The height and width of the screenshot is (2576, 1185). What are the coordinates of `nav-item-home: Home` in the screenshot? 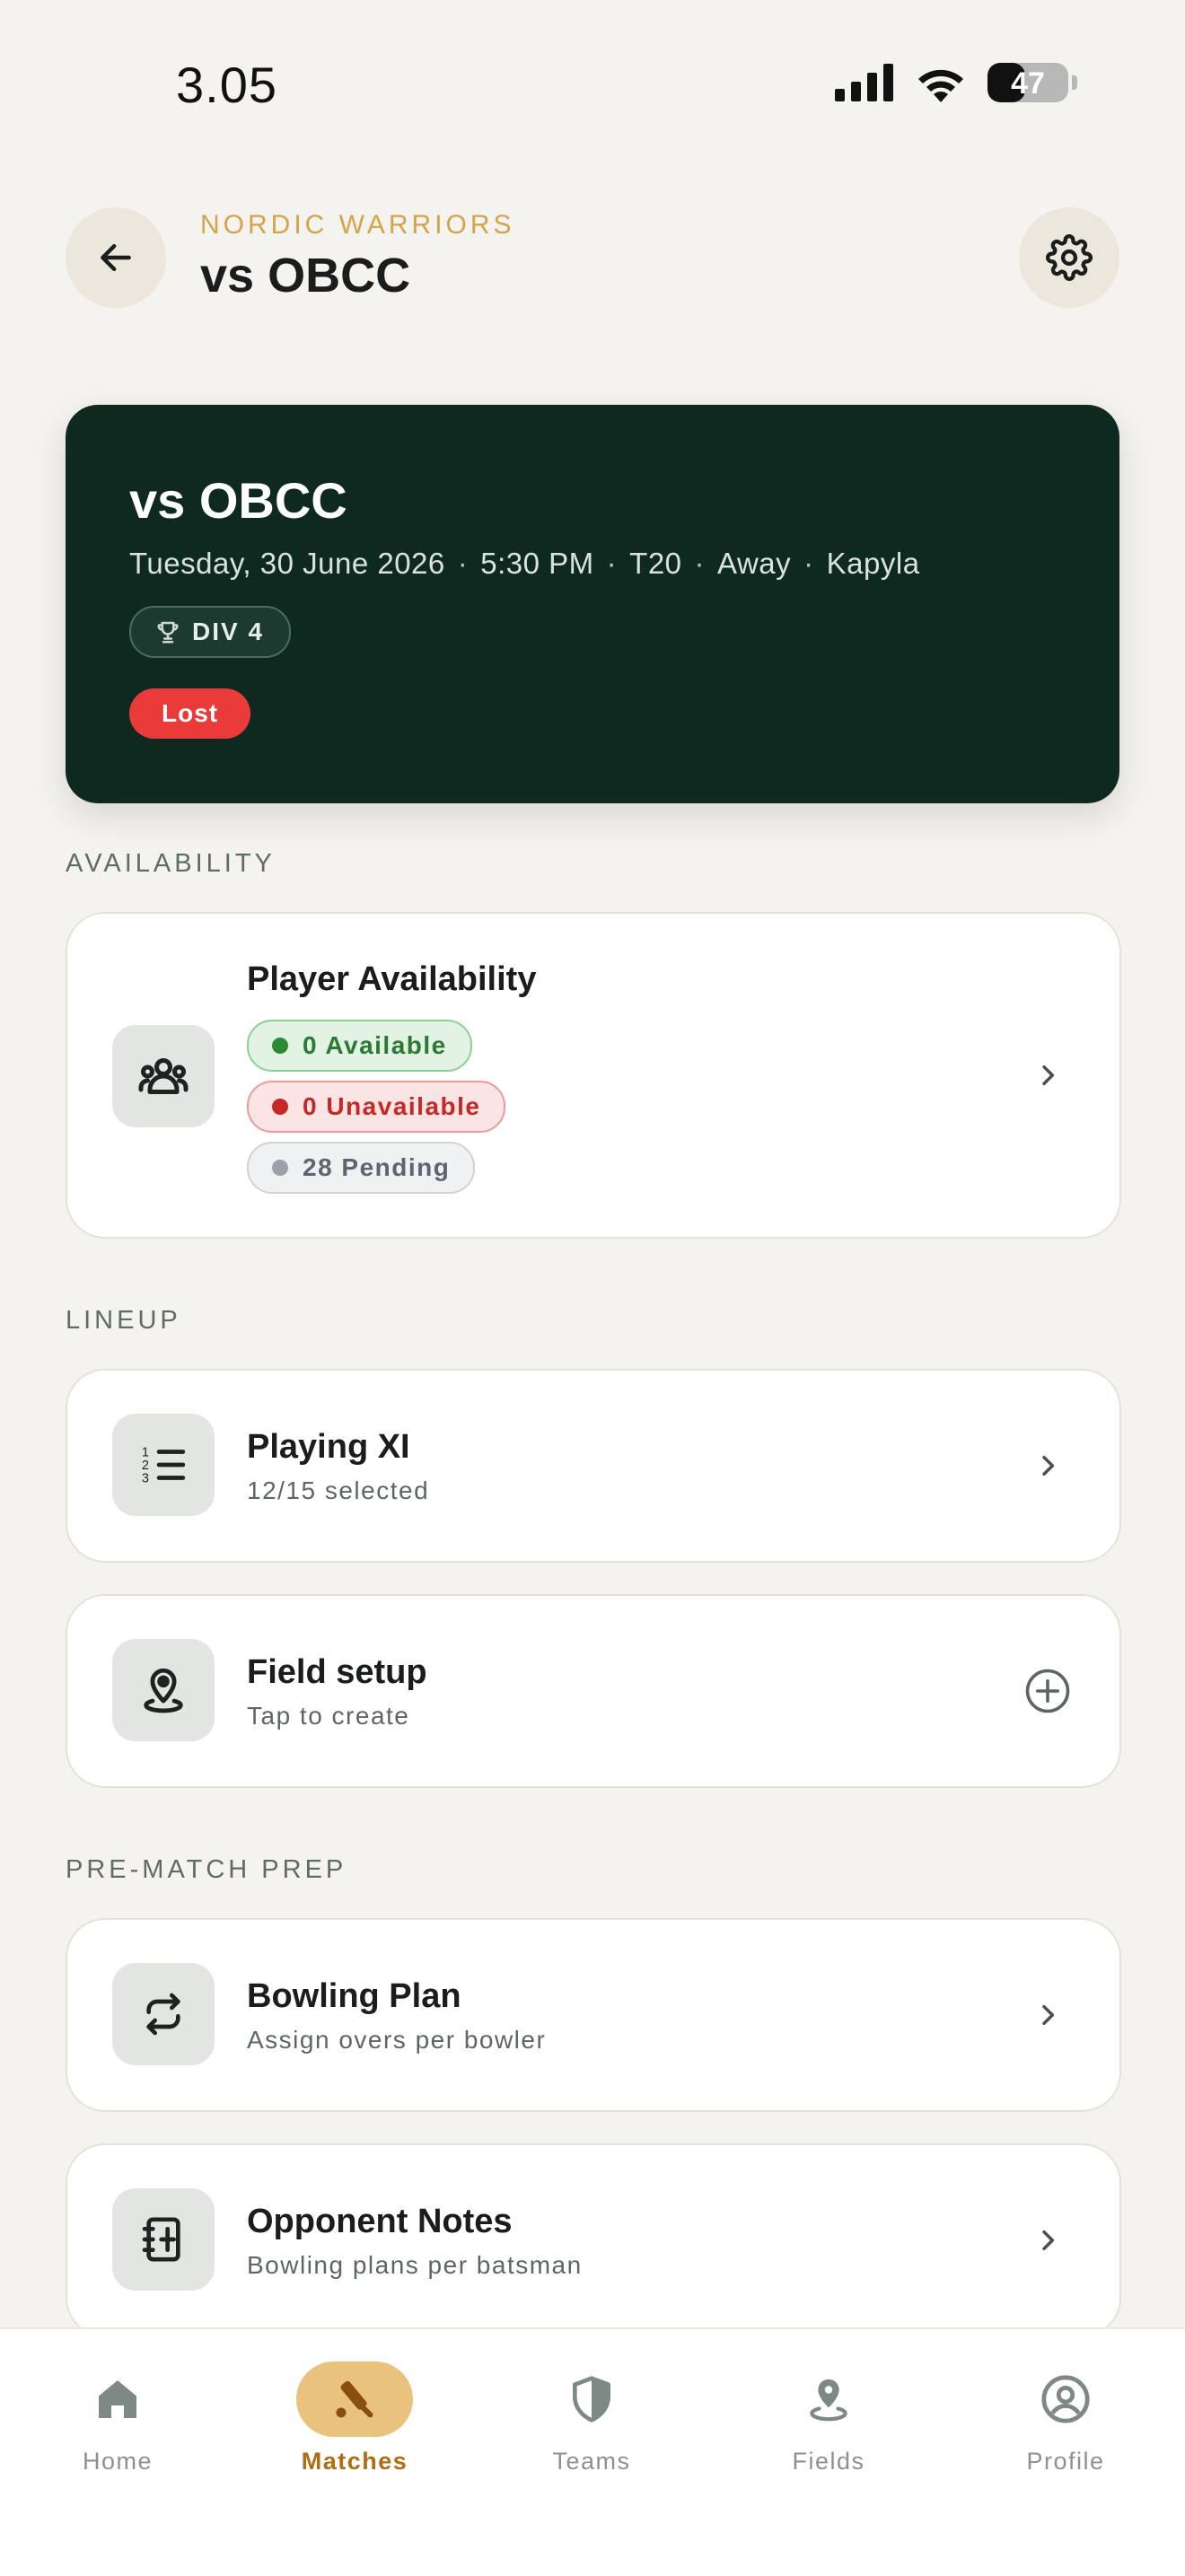 It's located at (117, 2418).